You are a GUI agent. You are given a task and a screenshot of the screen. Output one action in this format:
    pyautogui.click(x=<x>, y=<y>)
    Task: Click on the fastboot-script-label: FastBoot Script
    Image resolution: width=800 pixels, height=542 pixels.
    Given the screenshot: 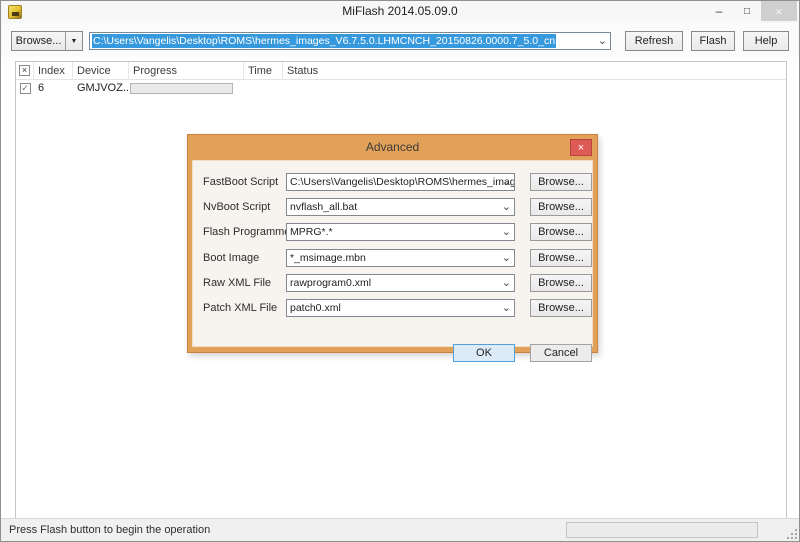 What is the action you would take?
    pyautogui.click(x=241, y=182)
    